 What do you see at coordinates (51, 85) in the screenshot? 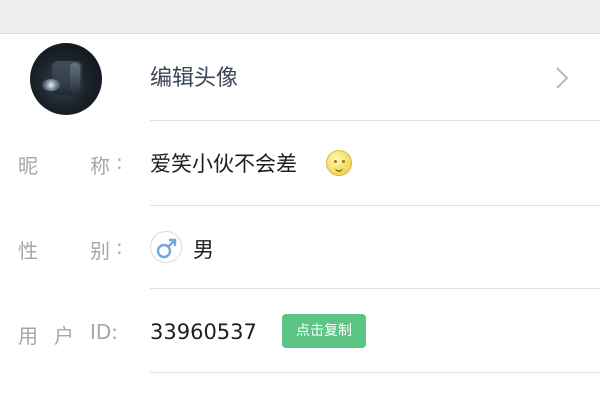
I see `avatar-light` at bounding box center [51, 85].